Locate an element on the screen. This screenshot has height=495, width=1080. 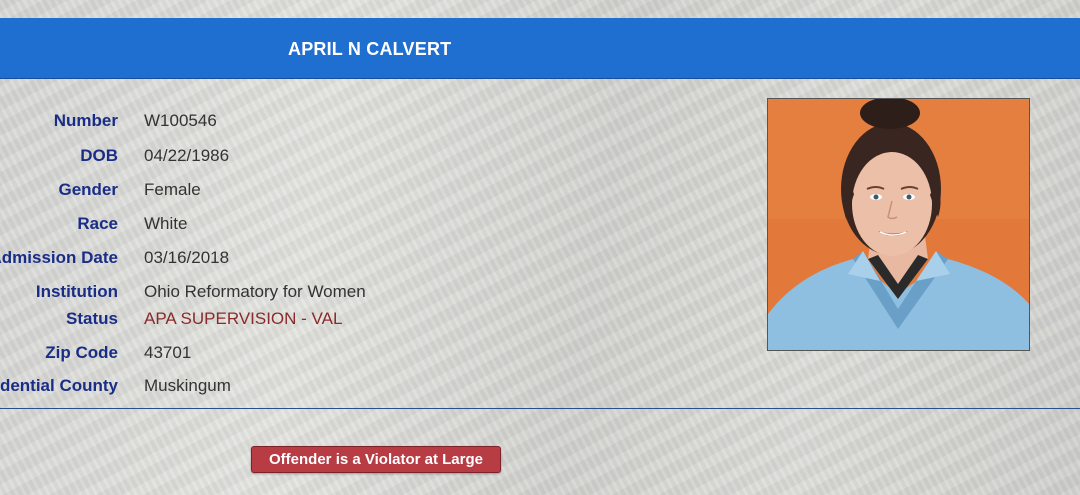
detail-value: 04/22/1986 is located at coordinates (187, 155).